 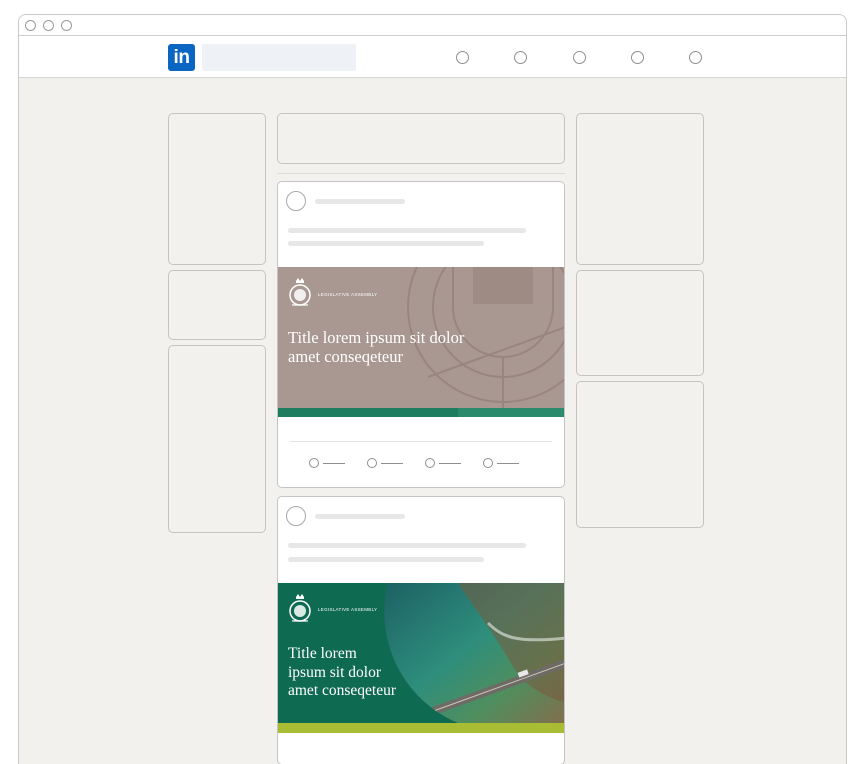 I want to click on linkedin-logo: in, so click(x=181, y=57).